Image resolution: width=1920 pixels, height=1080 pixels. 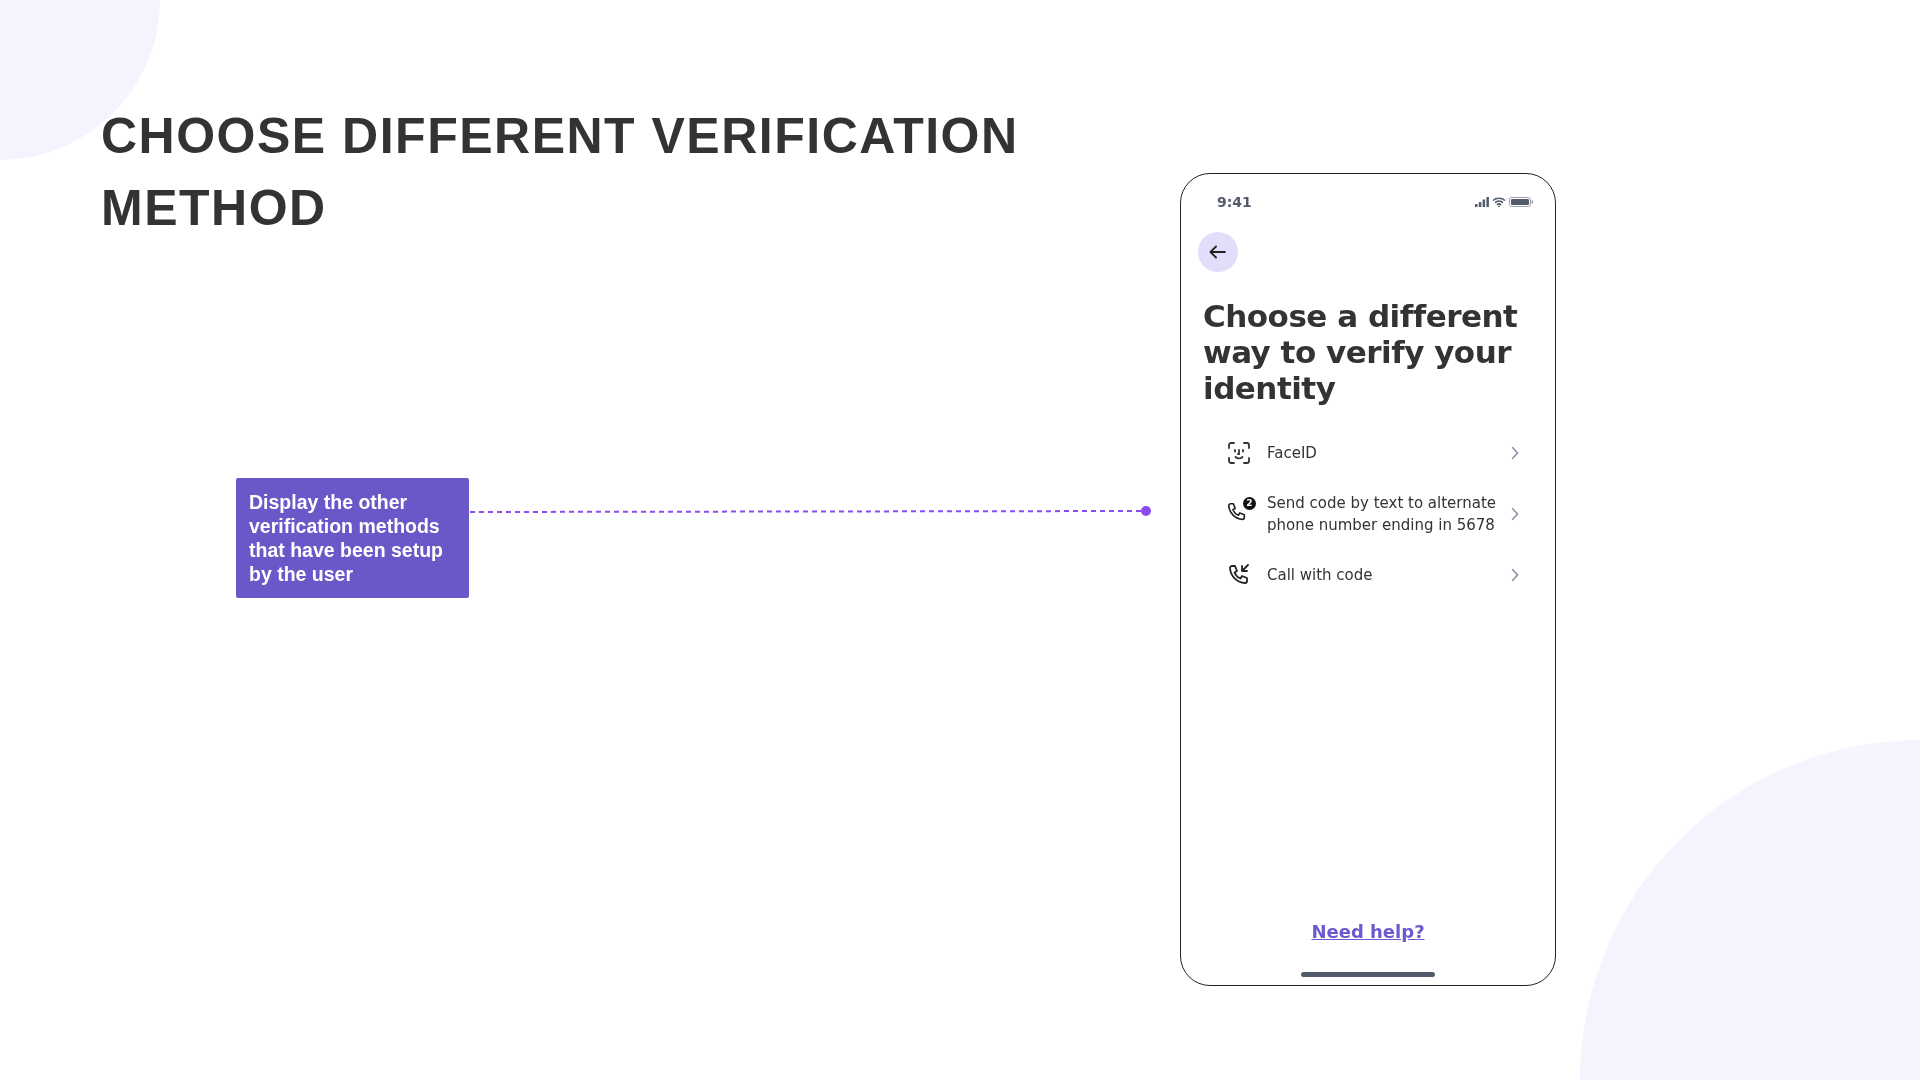 I want to click on face-scan-icon, so click(x=1239, y=453).